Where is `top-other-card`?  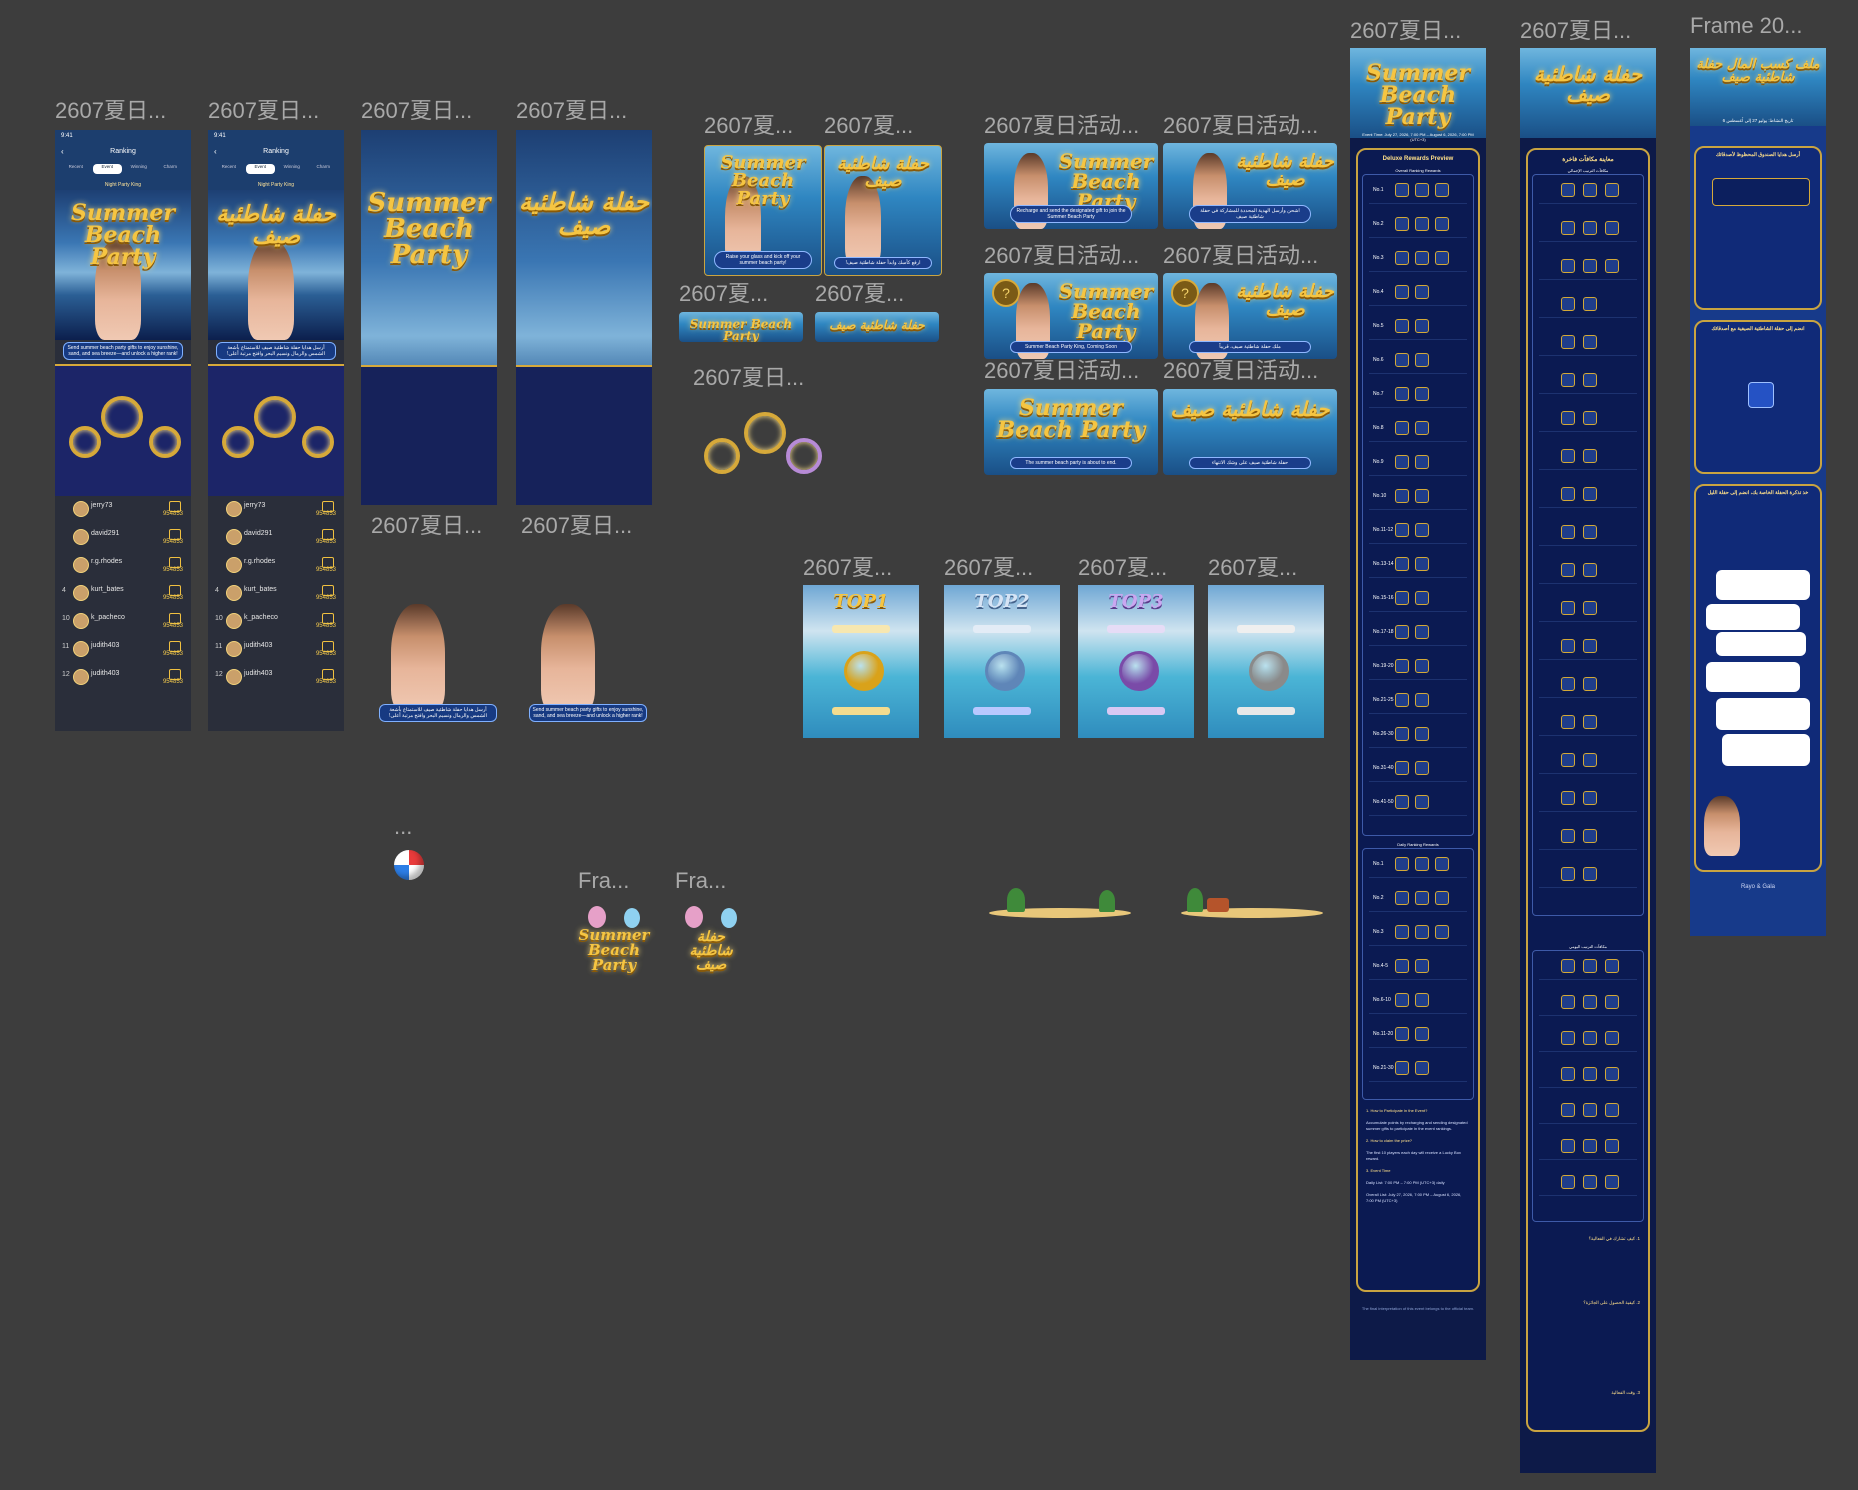
top-other-card is located at coordinates (1266, 661).